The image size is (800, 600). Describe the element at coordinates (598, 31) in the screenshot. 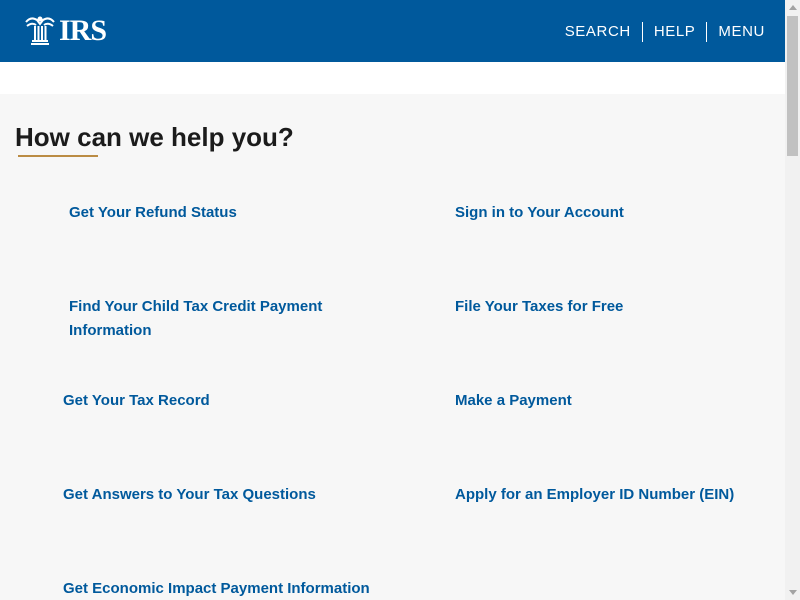

I see `nav-search-link: SEARCH` at that location.